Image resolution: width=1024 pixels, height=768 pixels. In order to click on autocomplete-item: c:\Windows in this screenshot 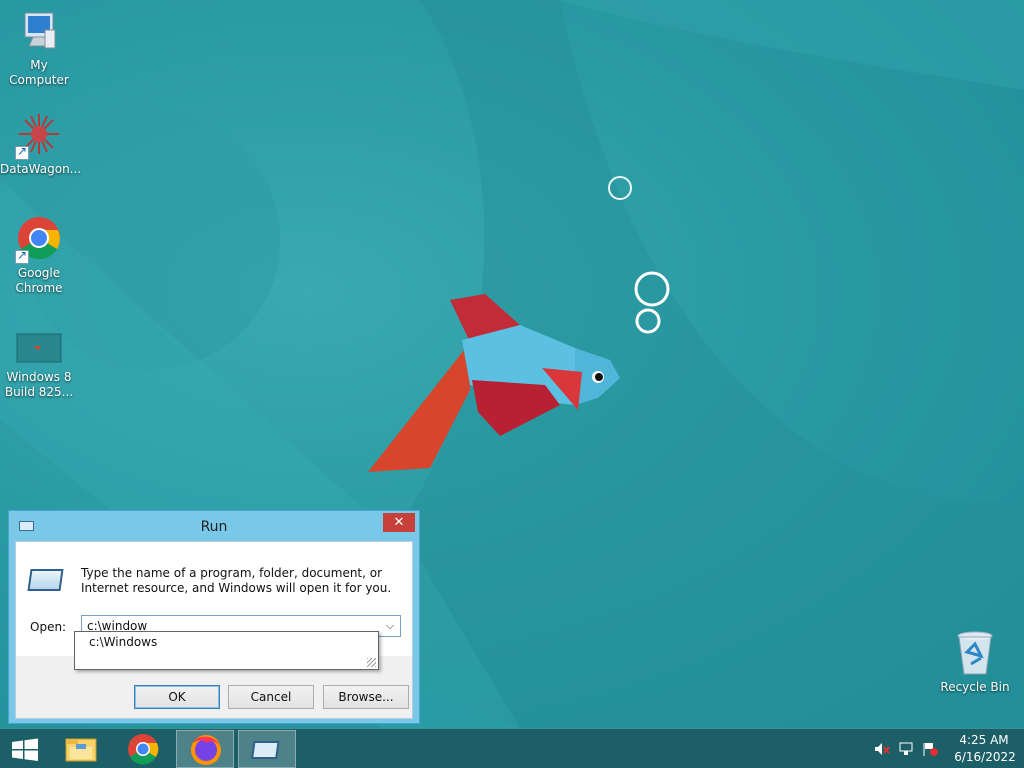, I will do `click(123, 642)`.